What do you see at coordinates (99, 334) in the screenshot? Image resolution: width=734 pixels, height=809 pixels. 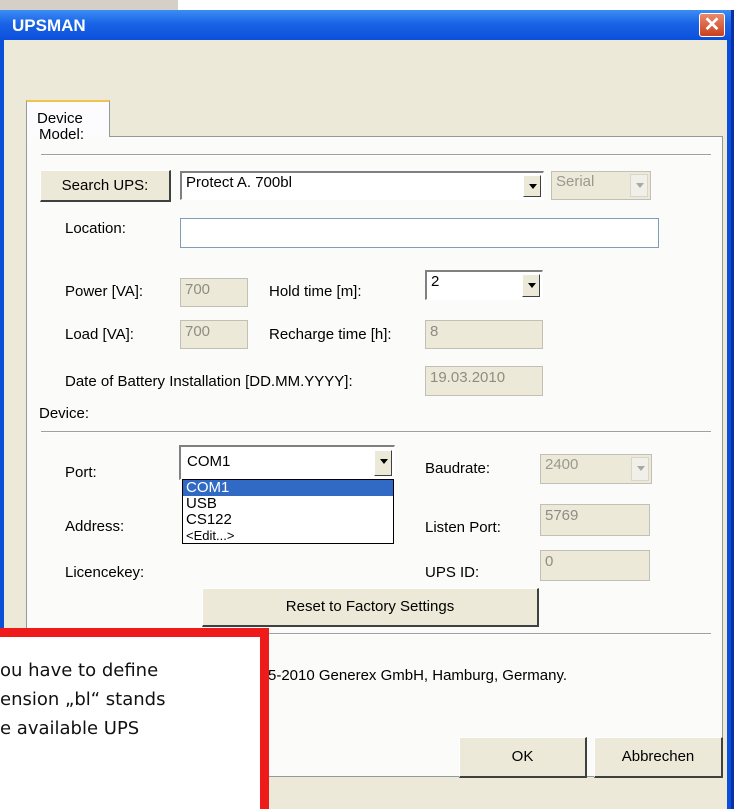 I see `load-label: Load [VA]:` at bounding box center [99, 334].